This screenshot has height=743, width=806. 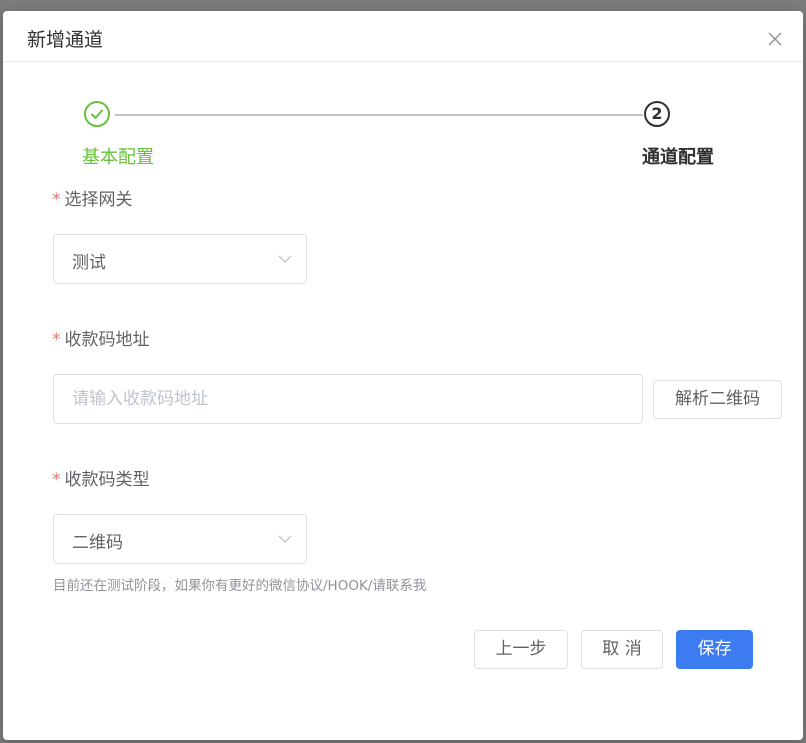 I want to click on qr-type-label: * 收款码类型, so click(x=101, y=477).